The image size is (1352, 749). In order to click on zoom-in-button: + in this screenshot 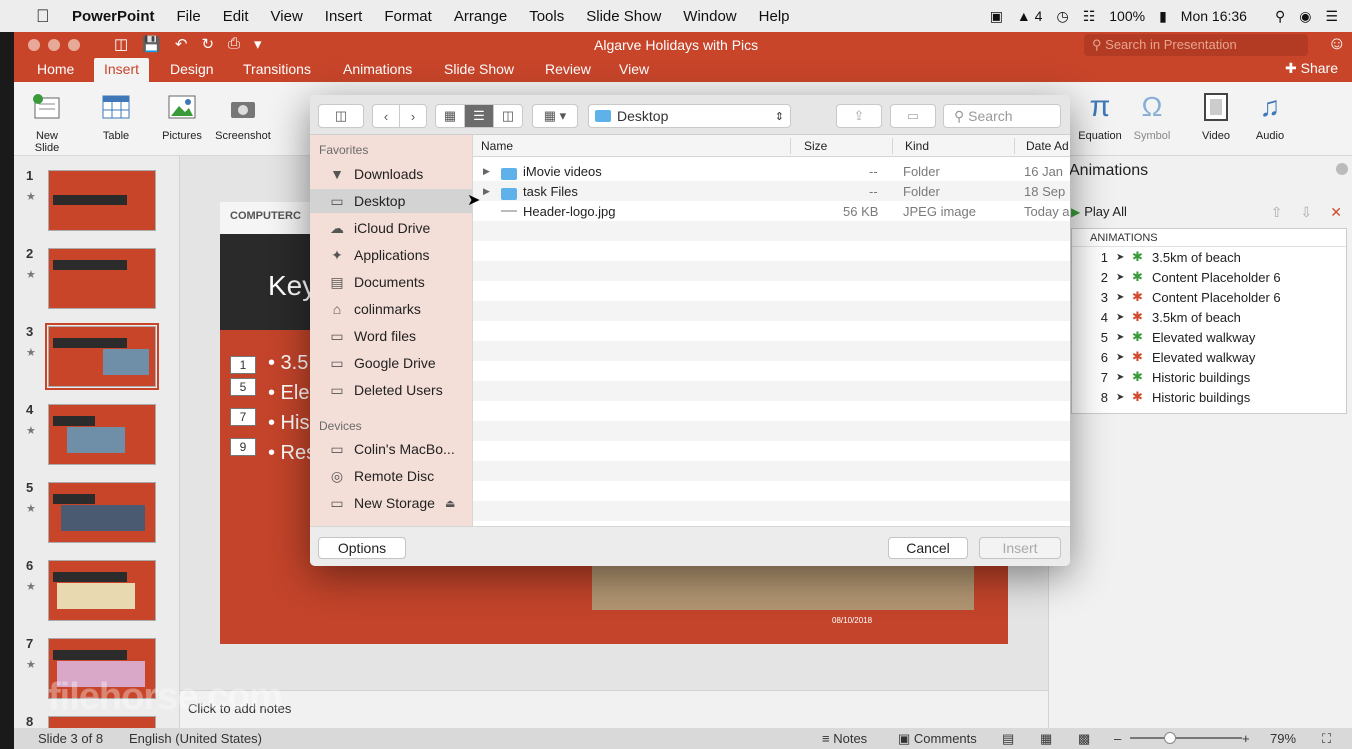, I will do `click(1246, 738)`.